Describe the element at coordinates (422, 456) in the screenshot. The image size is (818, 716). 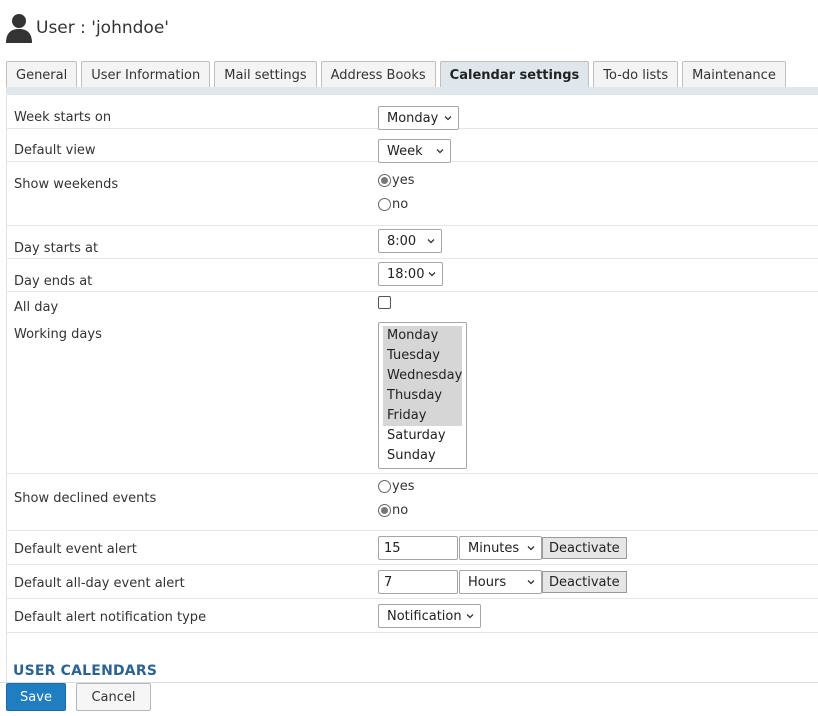
I see `listbox-option: Sunday` at that location.